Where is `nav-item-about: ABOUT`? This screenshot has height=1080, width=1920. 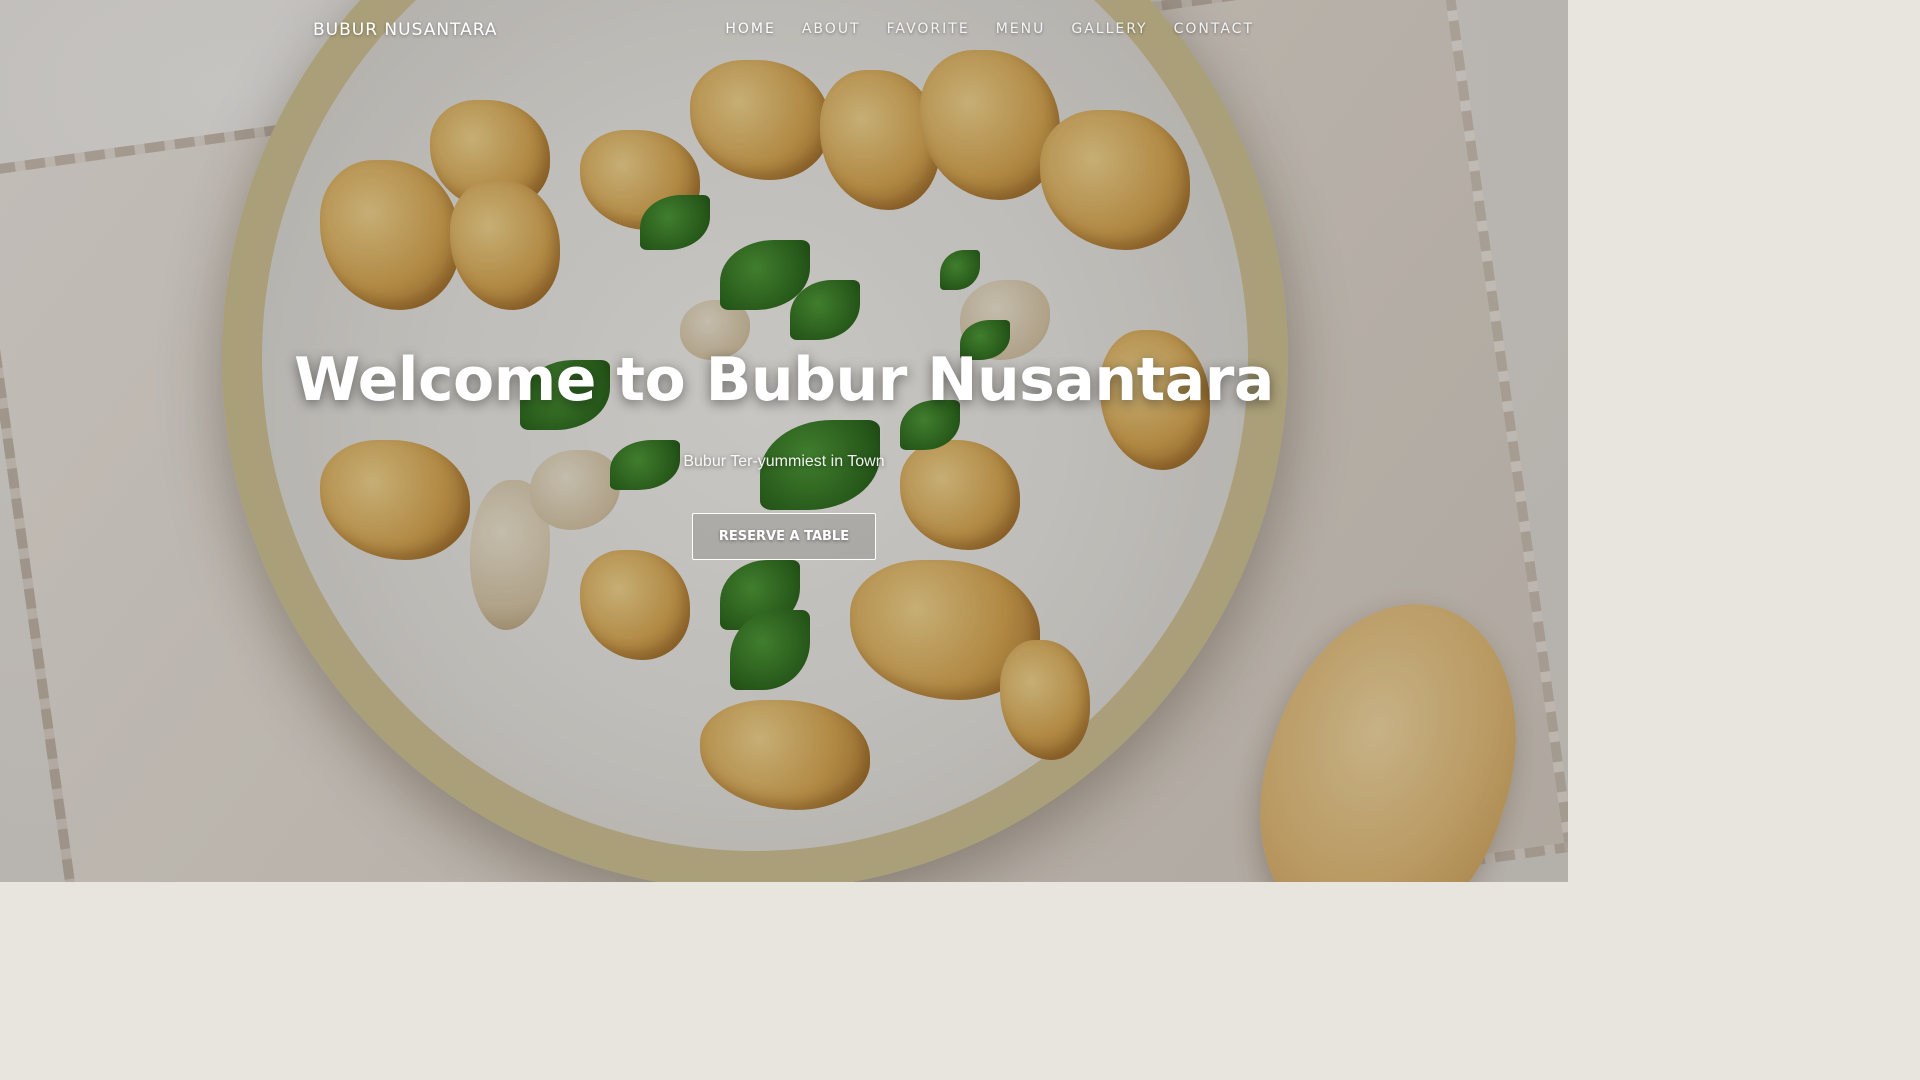
nav-item-about: ABOUT is located at coordinates (831, 29).